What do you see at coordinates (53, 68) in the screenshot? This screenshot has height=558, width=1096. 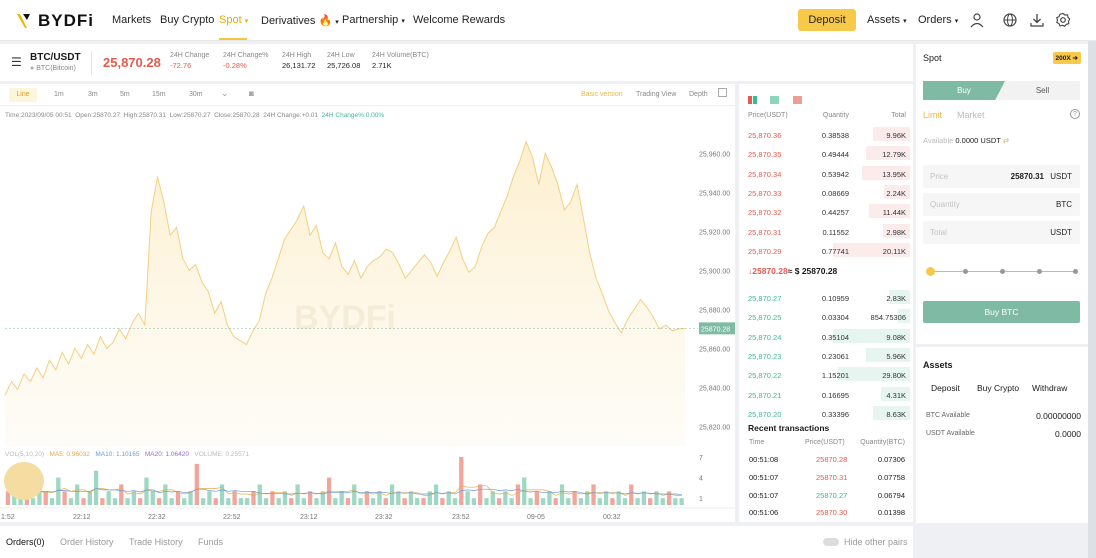 I see `pair-subtitle: ● BTC(Bitcoin)` at bounding box center [53, 68].